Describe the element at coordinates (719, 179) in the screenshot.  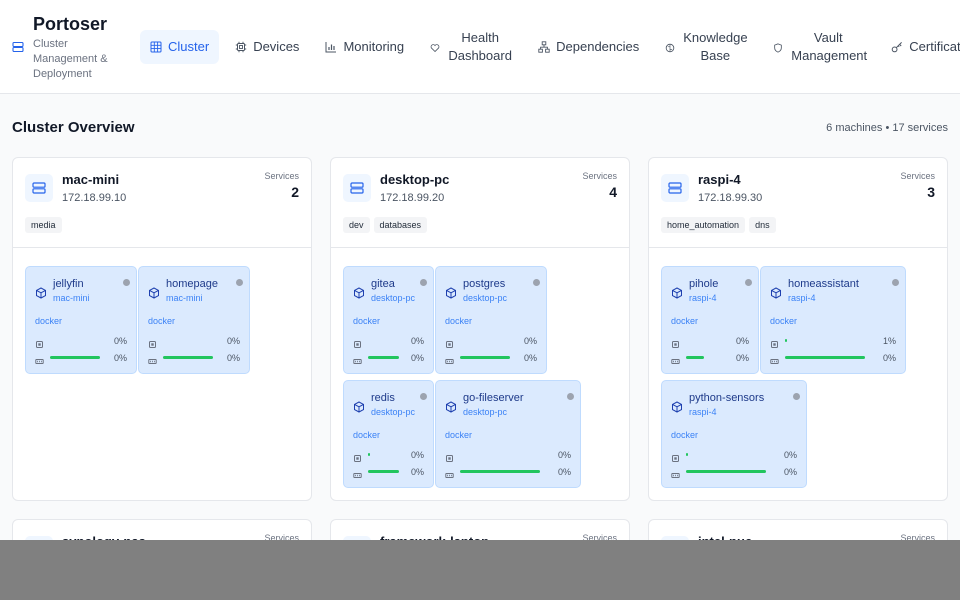
I see `machine-name: raspi-4` at that location.